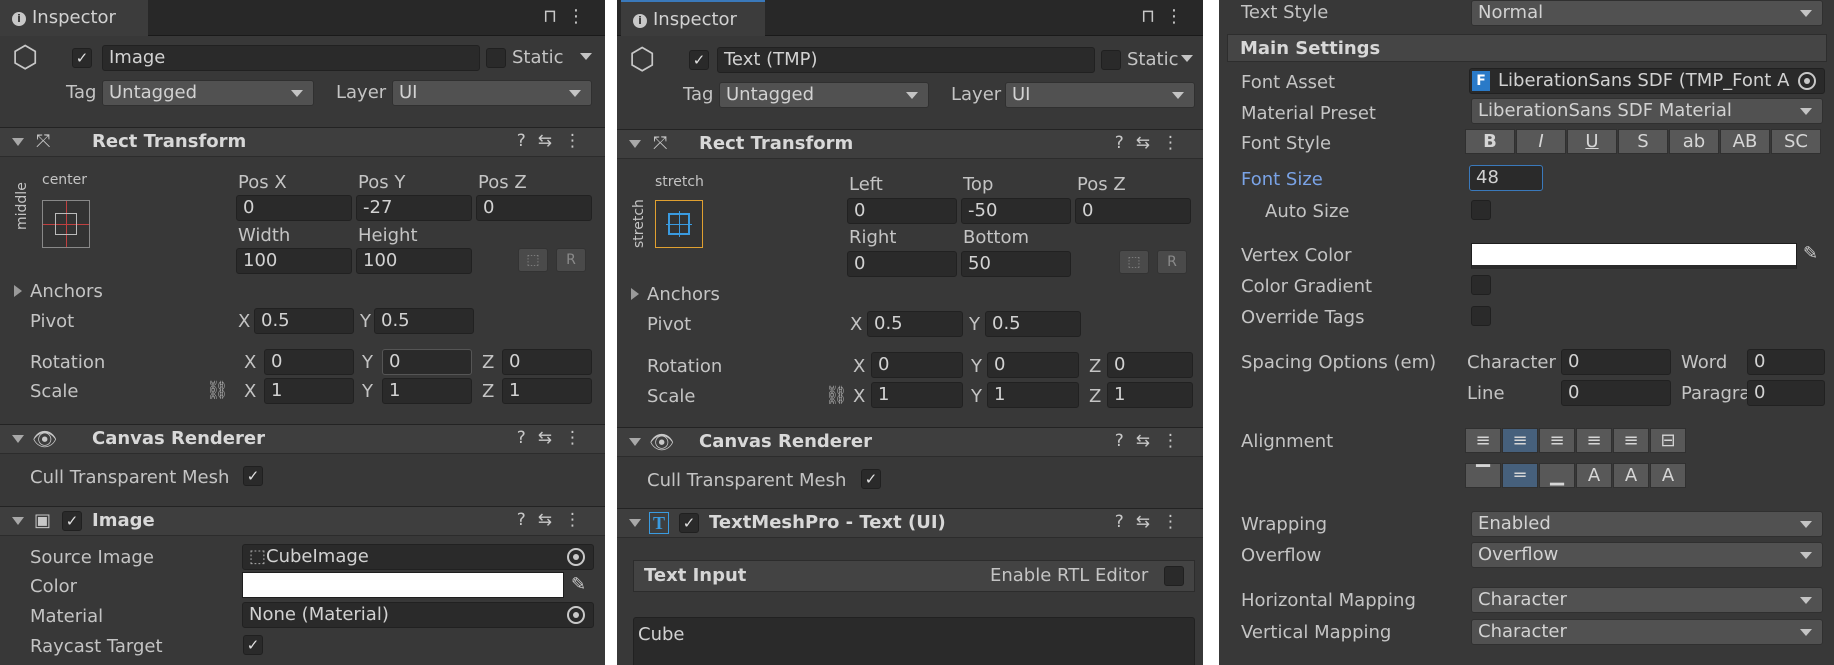 The height and width of the screenshot is (665, 1834). What do you see at coordinates (418, 615) in the screenshot?
I see `material-field: None (Material)` at bounding box center [418, 615].